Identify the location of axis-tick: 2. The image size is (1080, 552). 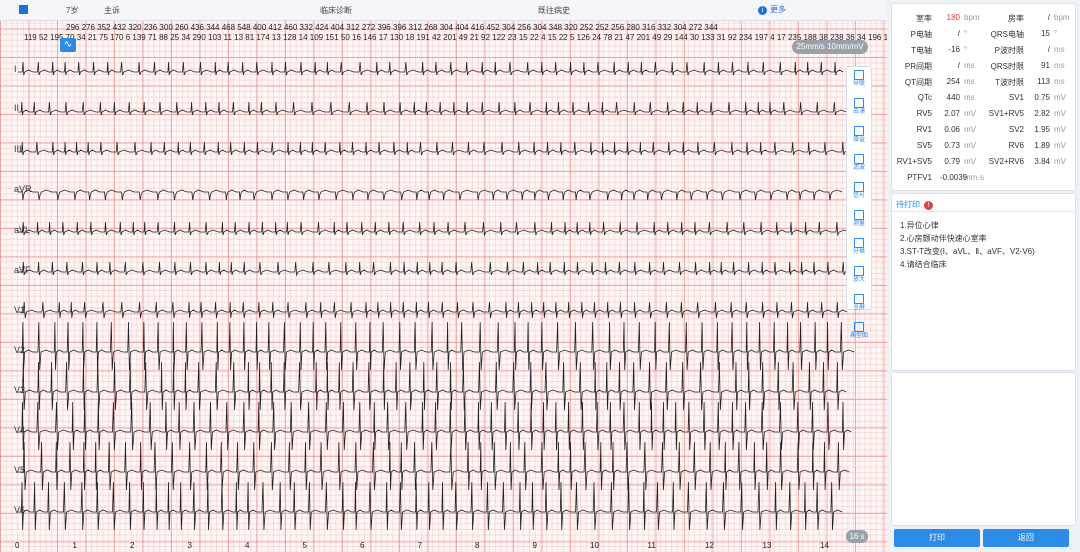
(132, 545).